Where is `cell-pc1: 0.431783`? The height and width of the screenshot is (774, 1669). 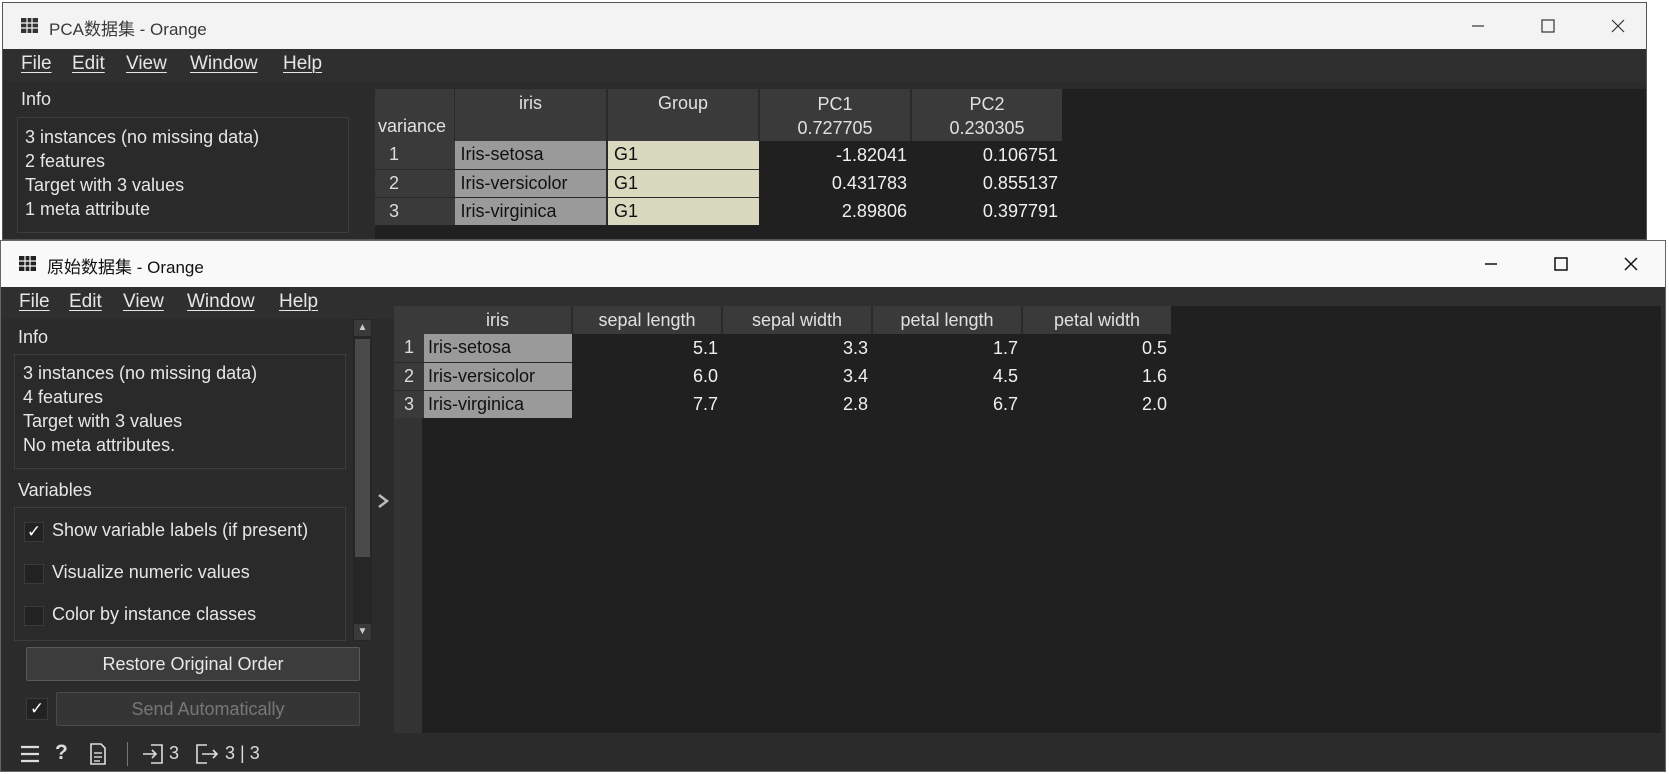
cell-pc1: 0.431783 is located at coordinates (869, 182).